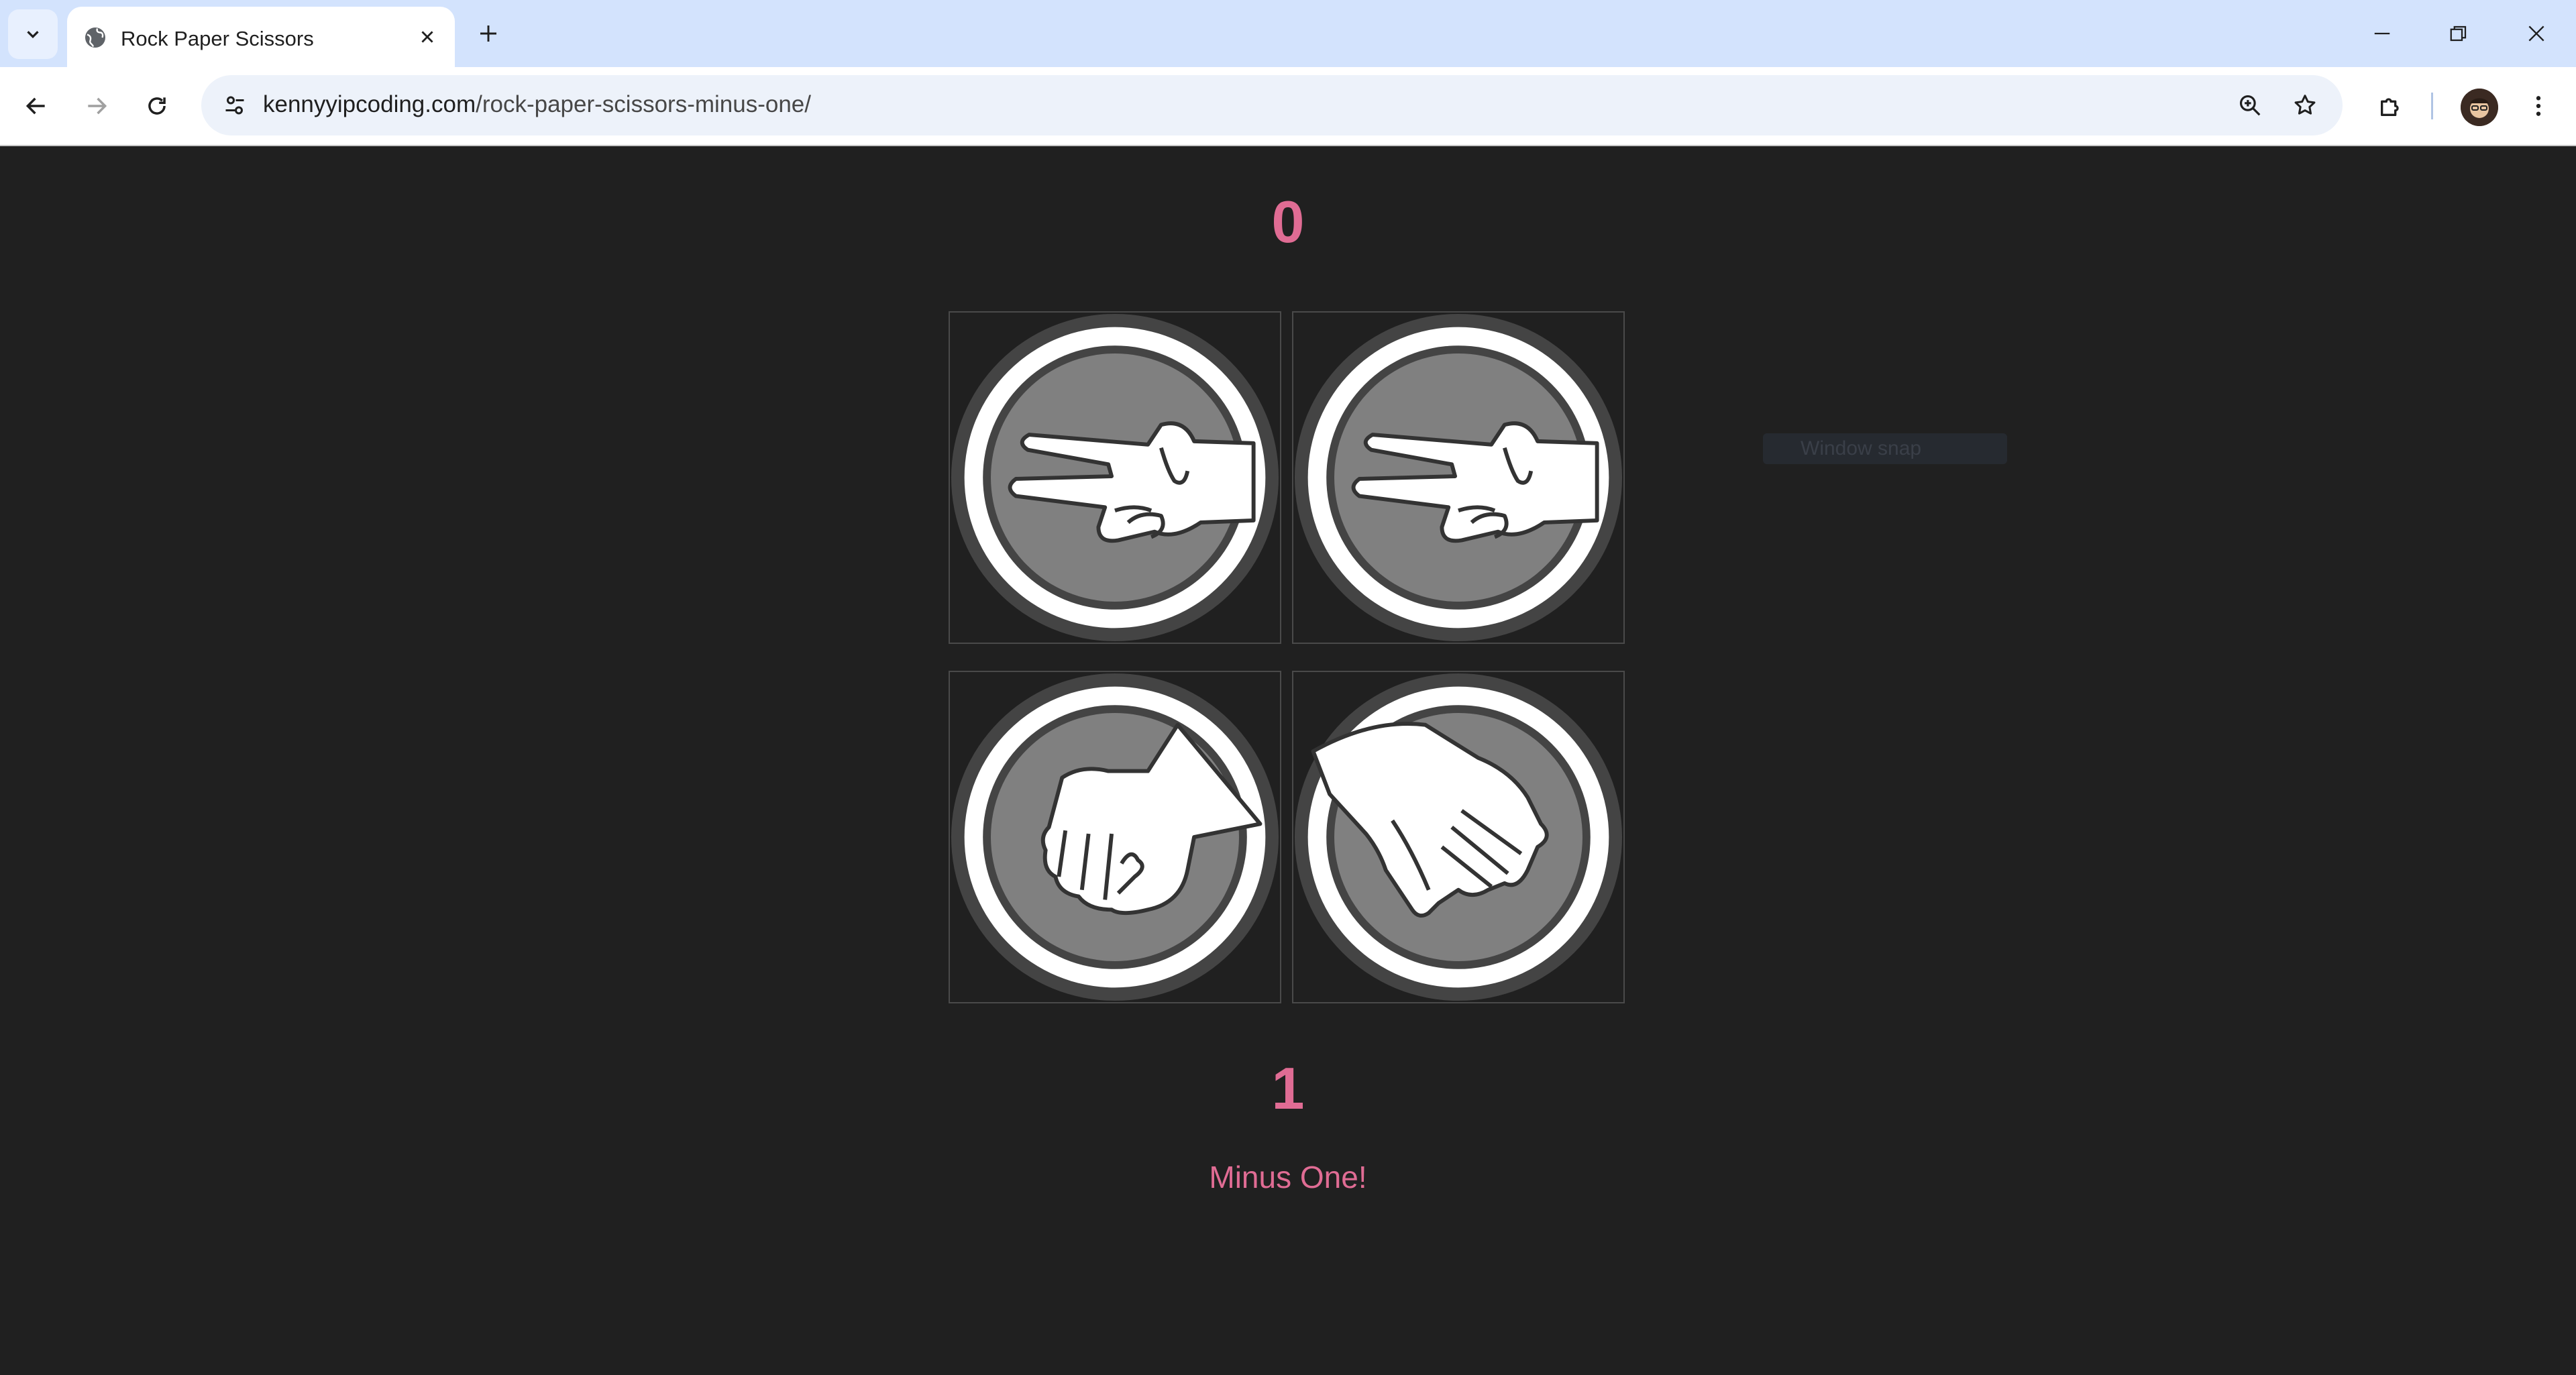 The image size is (2576, 1375). What do you see at coordinates (1288, 222) in the screenshot?
I see `opponent-score: 0` at bounding box center [1288, 222].